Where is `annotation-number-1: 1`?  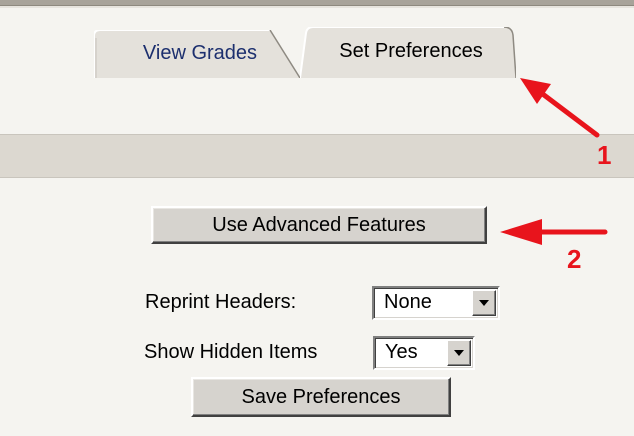 annotation-number-1: 1 is located at coordinates (604, 155).